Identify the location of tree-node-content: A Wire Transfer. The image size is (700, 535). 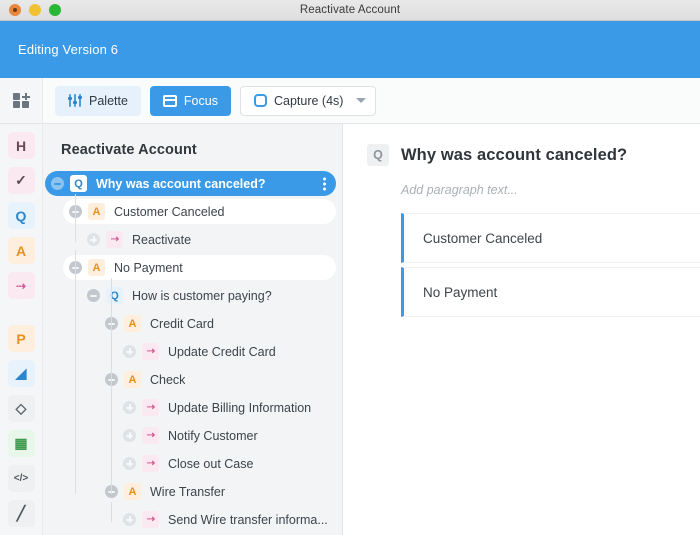
(192, 491).